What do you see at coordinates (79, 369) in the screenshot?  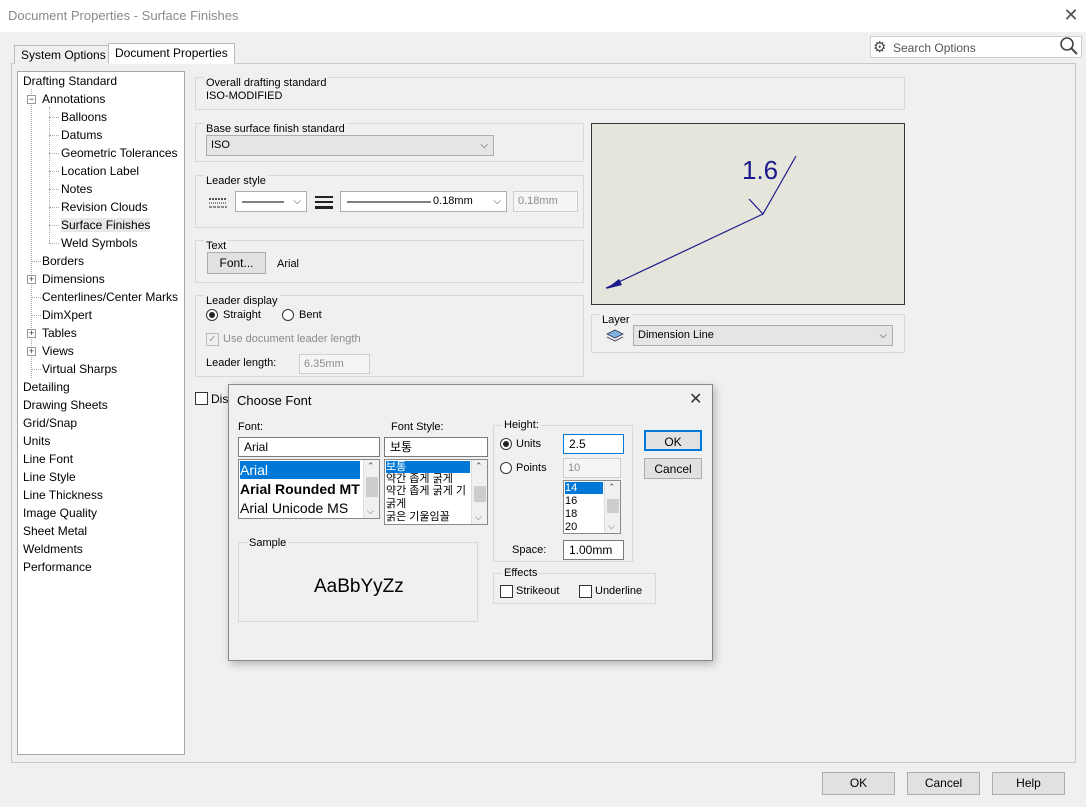 I see `tree-item-virtual-sharps: Virtual Sharps` at bounding box center [79, 369].